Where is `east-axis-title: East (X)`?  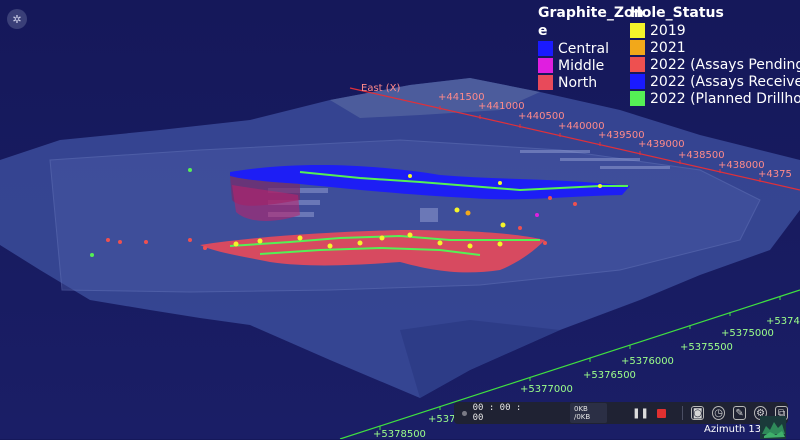 east-axis-title: East (X) is located at coordinates (381, 88).